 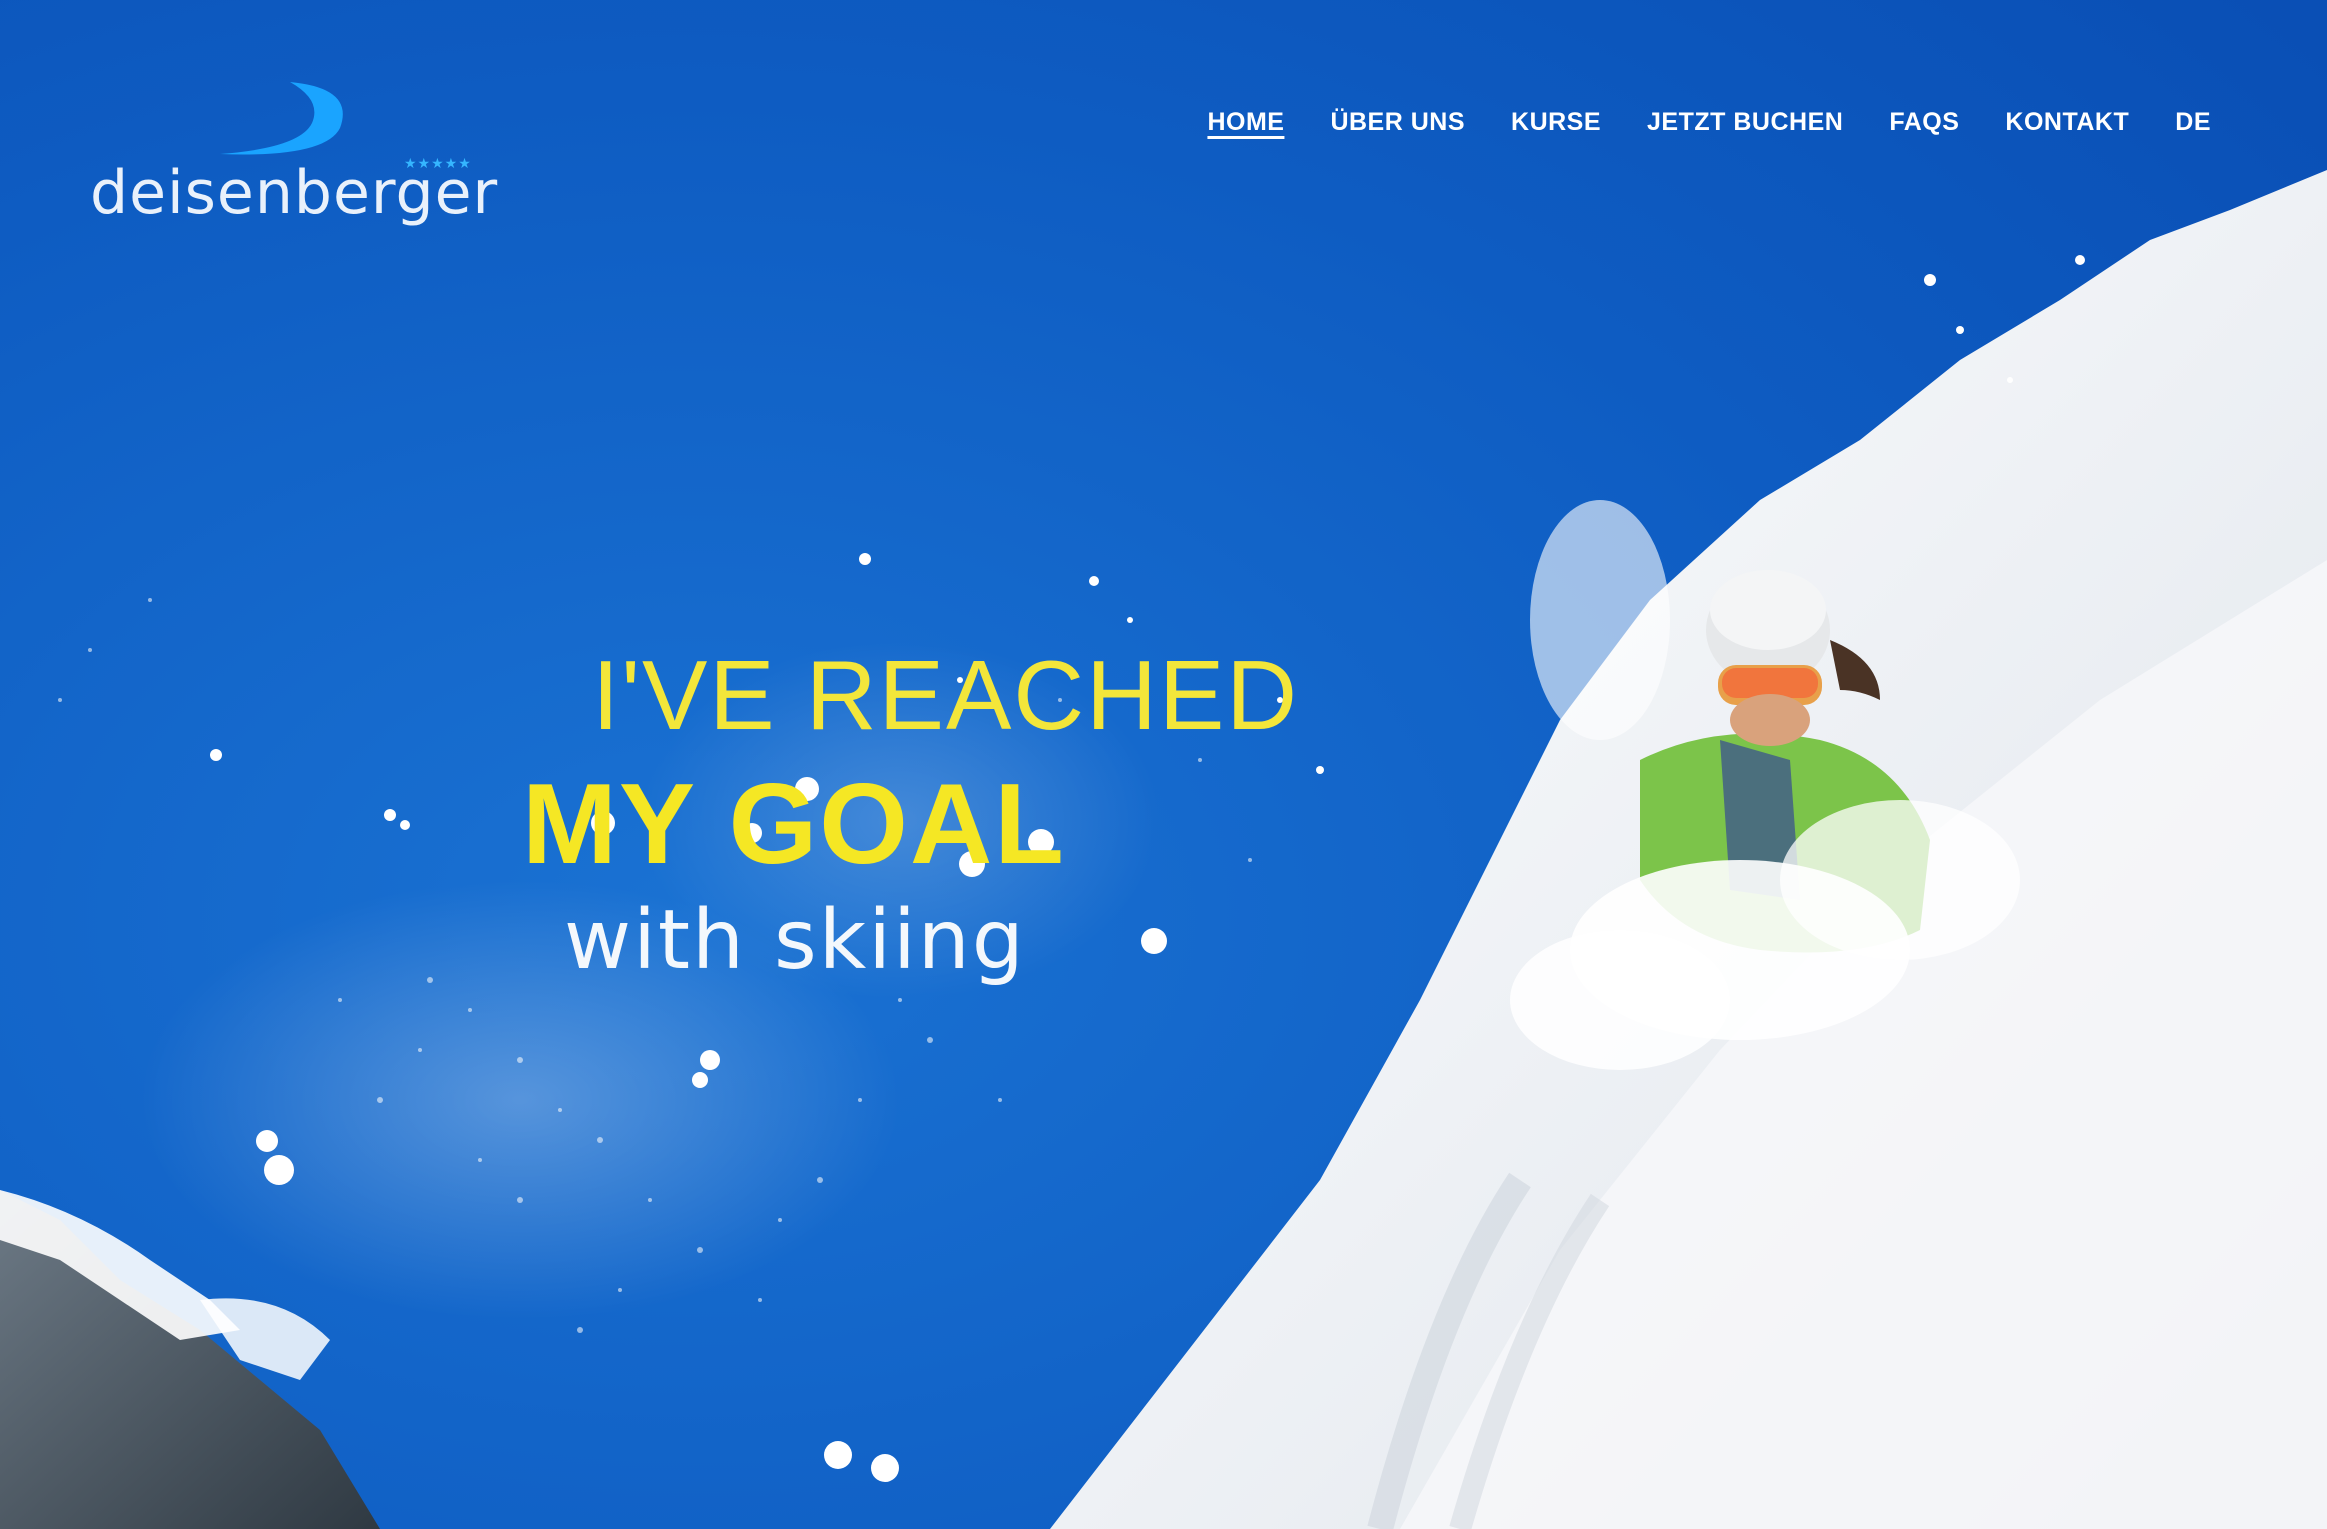 What do you see at coordinates (294, 193) in the screenshot?
I see `brand-name: deisenberger` at bounding box center [294, 193].